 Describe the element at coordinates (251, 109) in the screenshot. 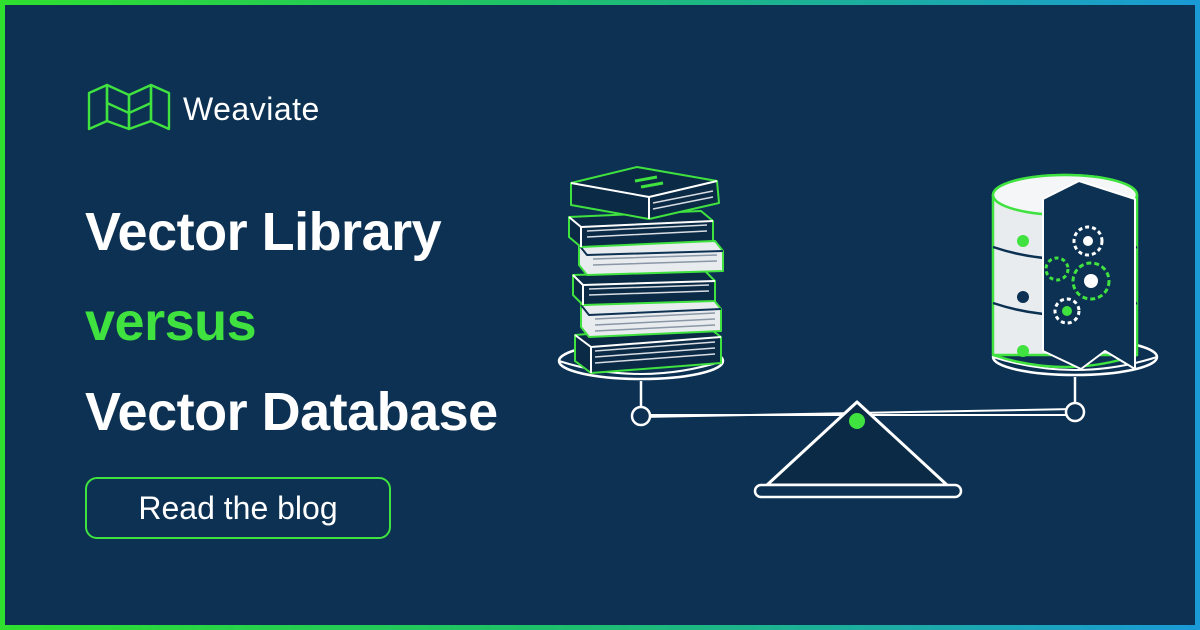

I see `brand-name: Weaviate` at that location.